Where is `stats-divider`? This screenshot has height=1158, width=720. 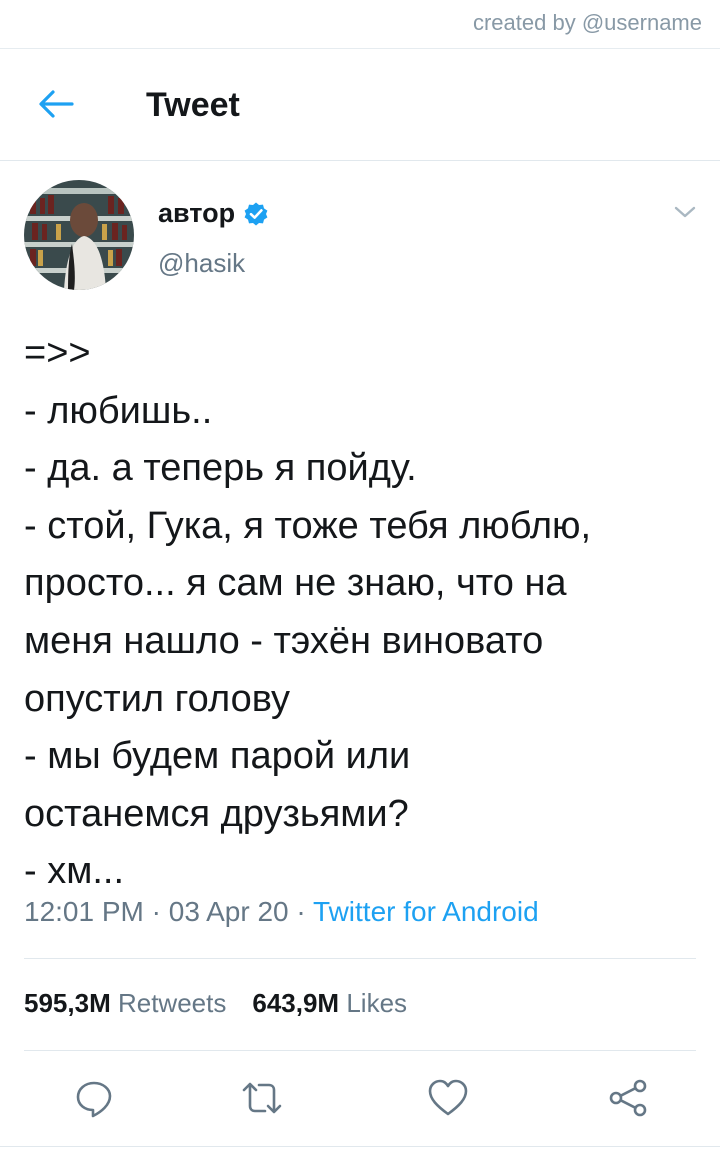 stats-divider is located at coordinates (360, 1050).